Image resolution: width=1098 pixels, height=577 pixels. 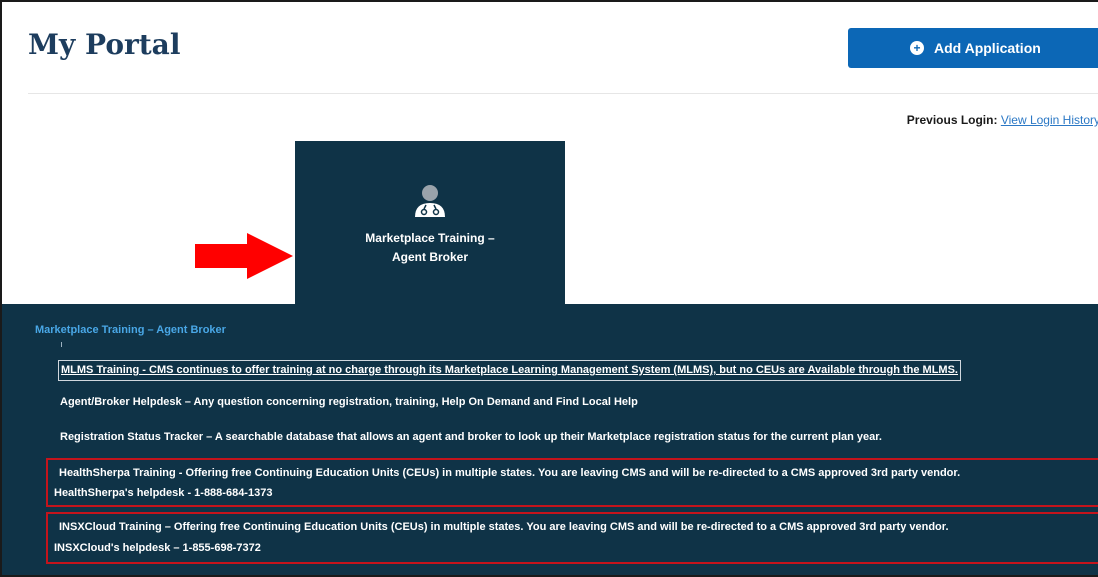 I want to click on healthsherpa-helpdesk: HealthSherpa's helpdesk - 1-888-684-1373, so click(x=163, y=493).